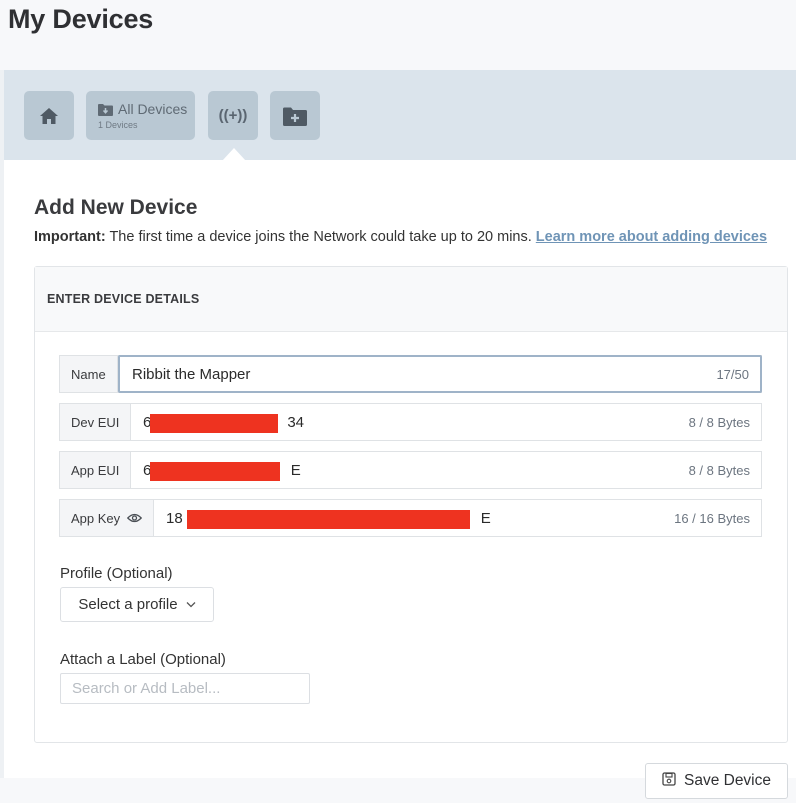 Image resolution: width=796 pixels, height=803 pixels. Describe the element at coordinates (174, 518) in the screenshot. I see `app-key-prefix: 18` at that location.